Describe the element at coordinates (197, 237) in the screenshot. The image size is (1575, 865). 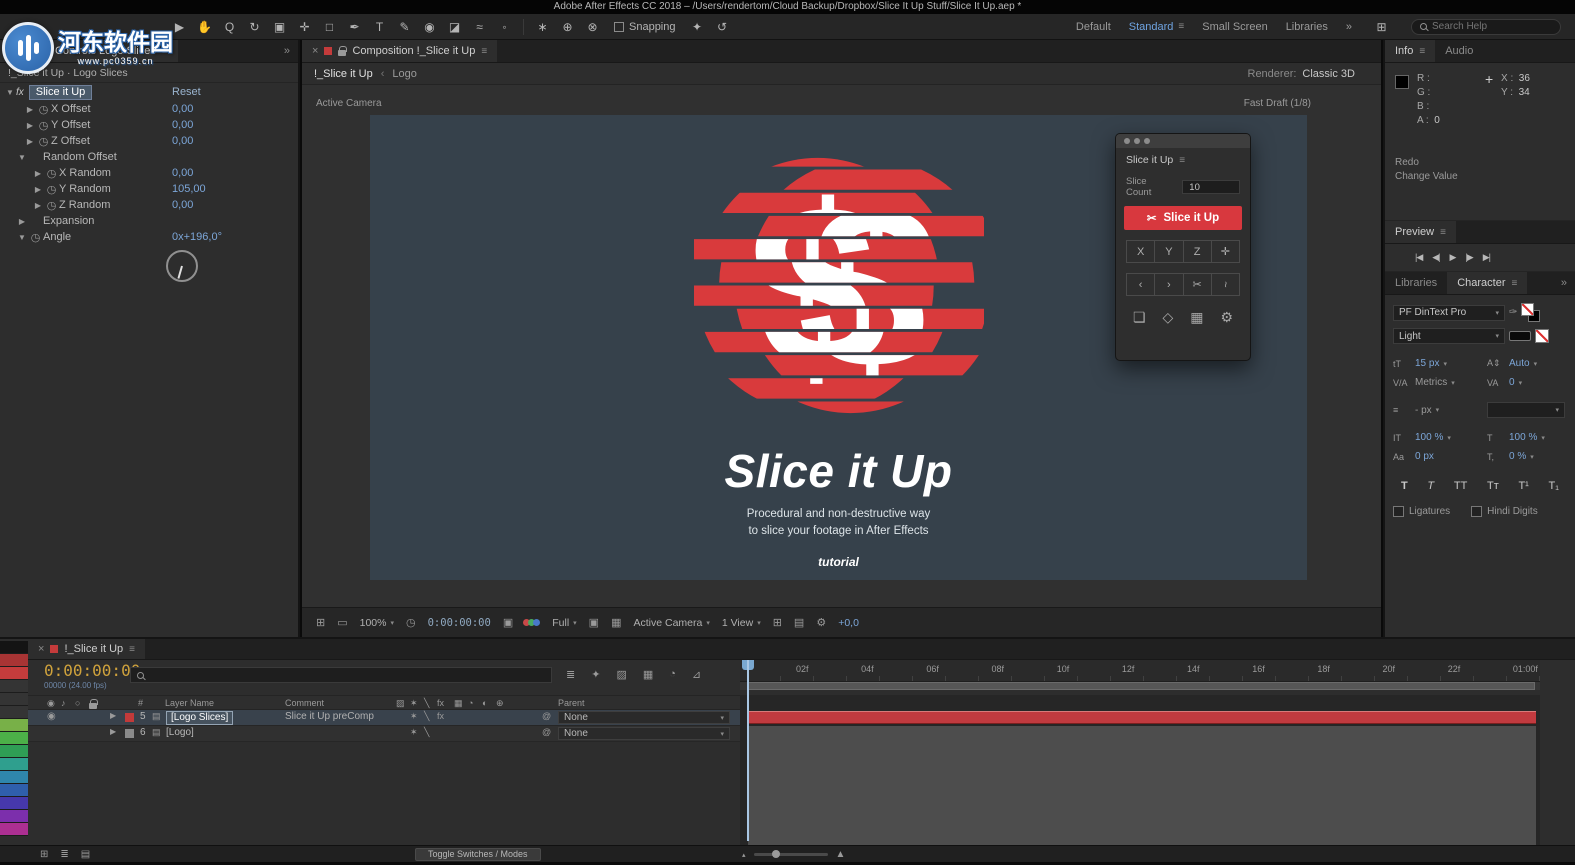
I see `property-value: 0x+196,0°` at that location.